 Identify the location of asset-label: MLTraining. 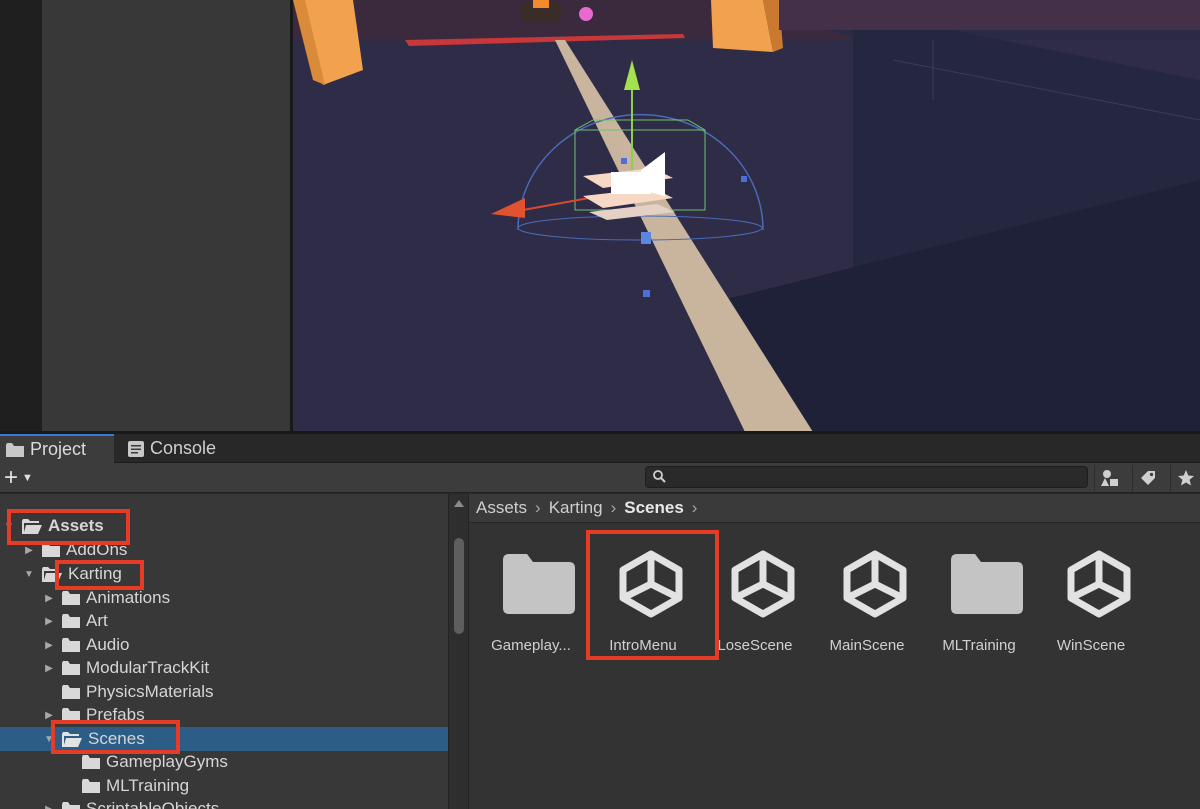
(979, 645).